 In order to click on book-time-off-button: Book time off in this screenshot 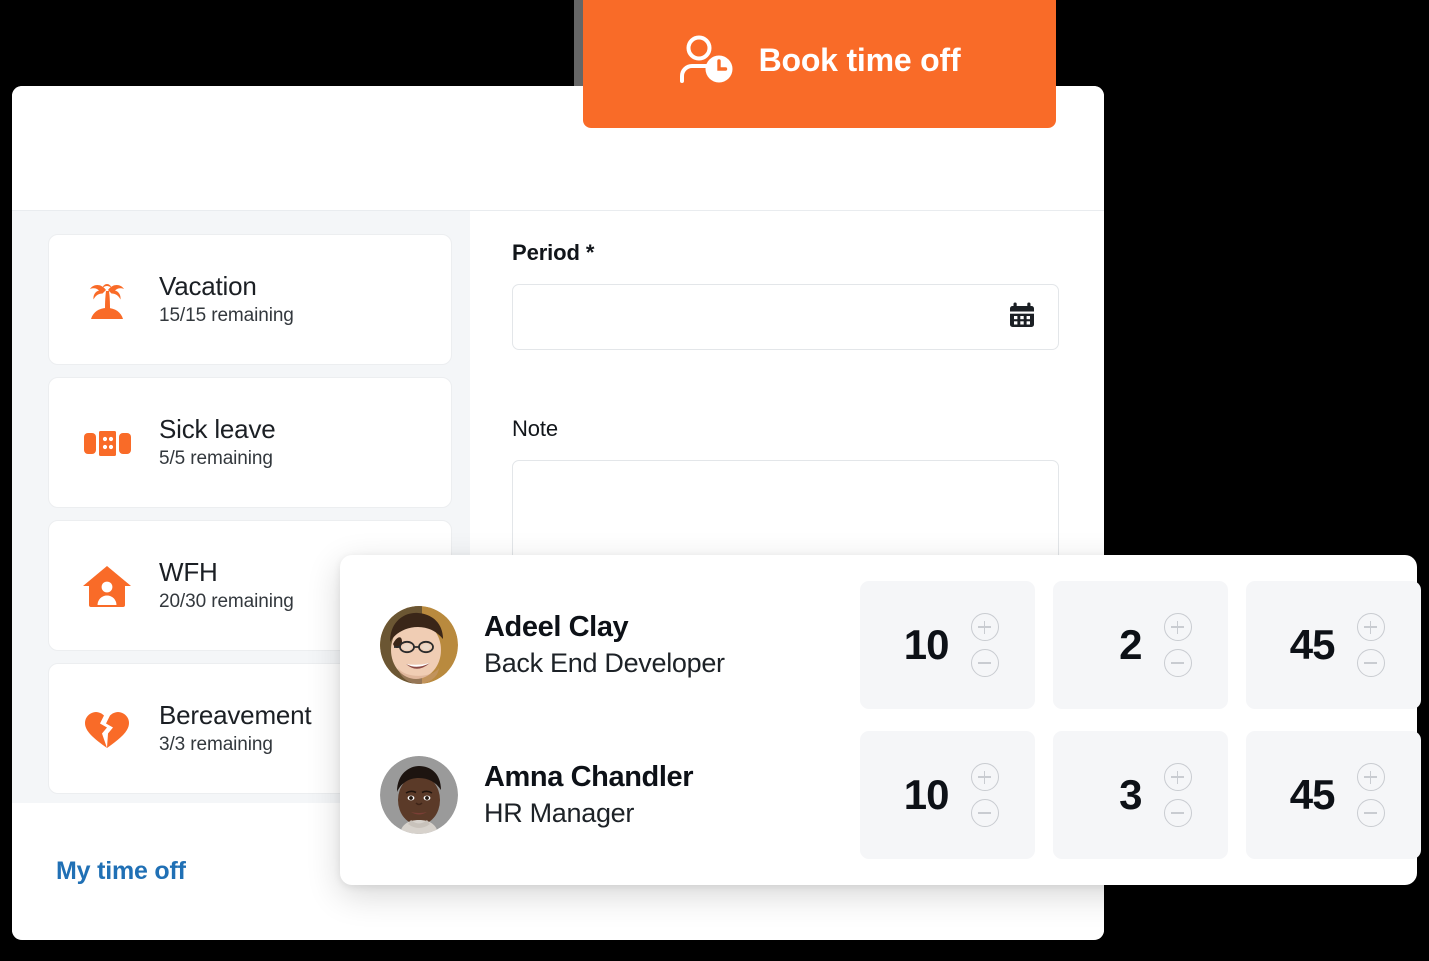, I will do `click(819, 64)`.